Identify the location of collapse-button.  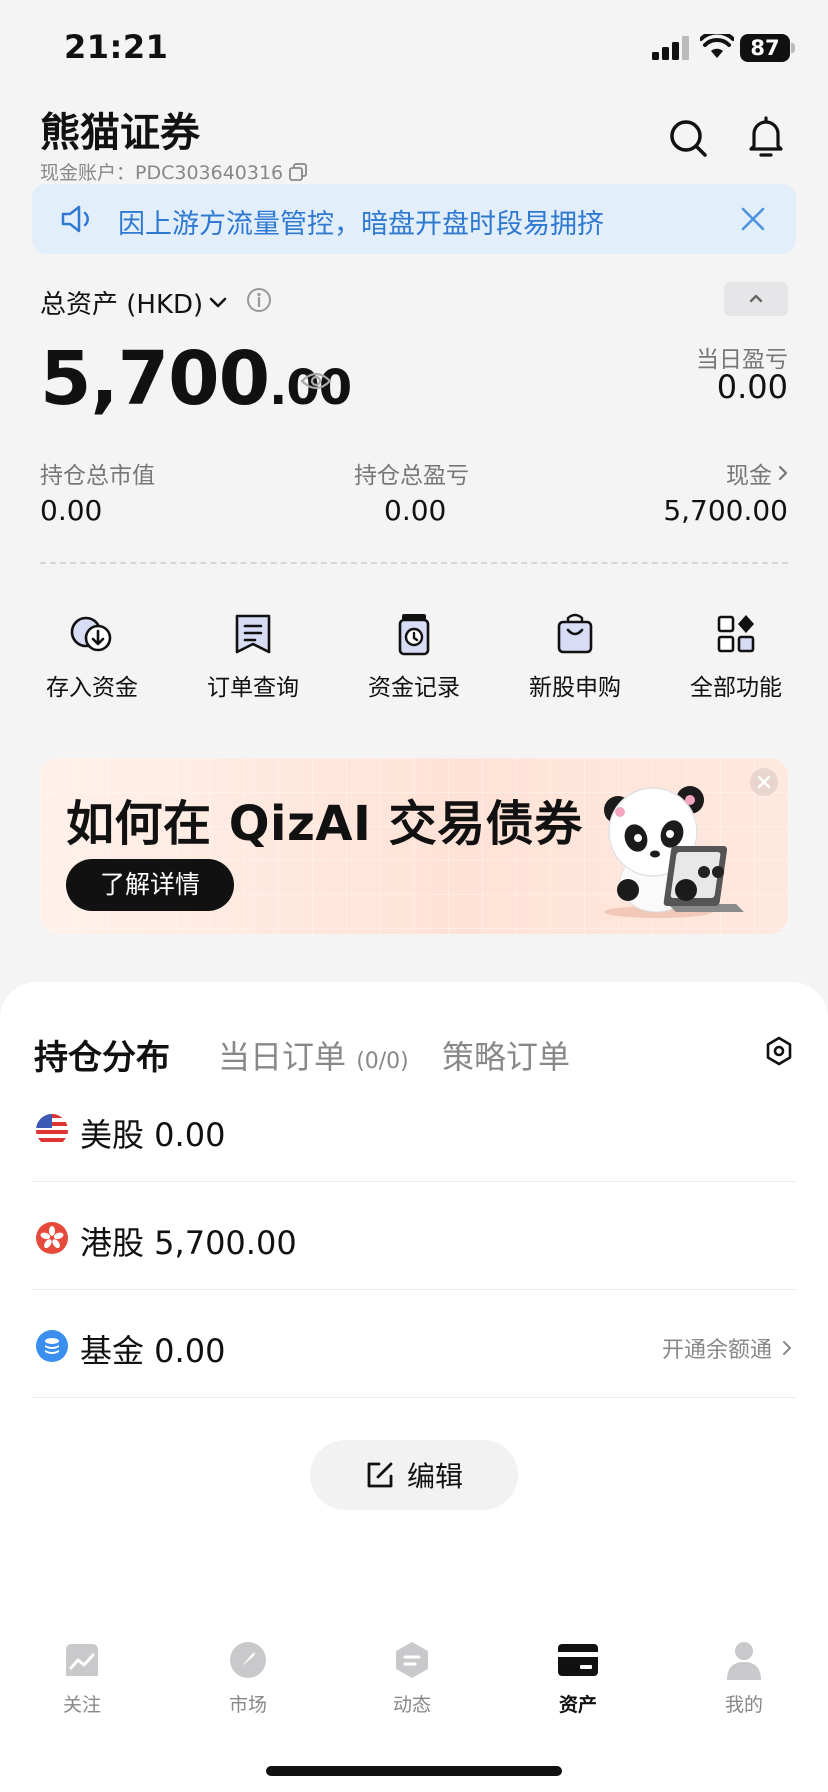
(756, 299).